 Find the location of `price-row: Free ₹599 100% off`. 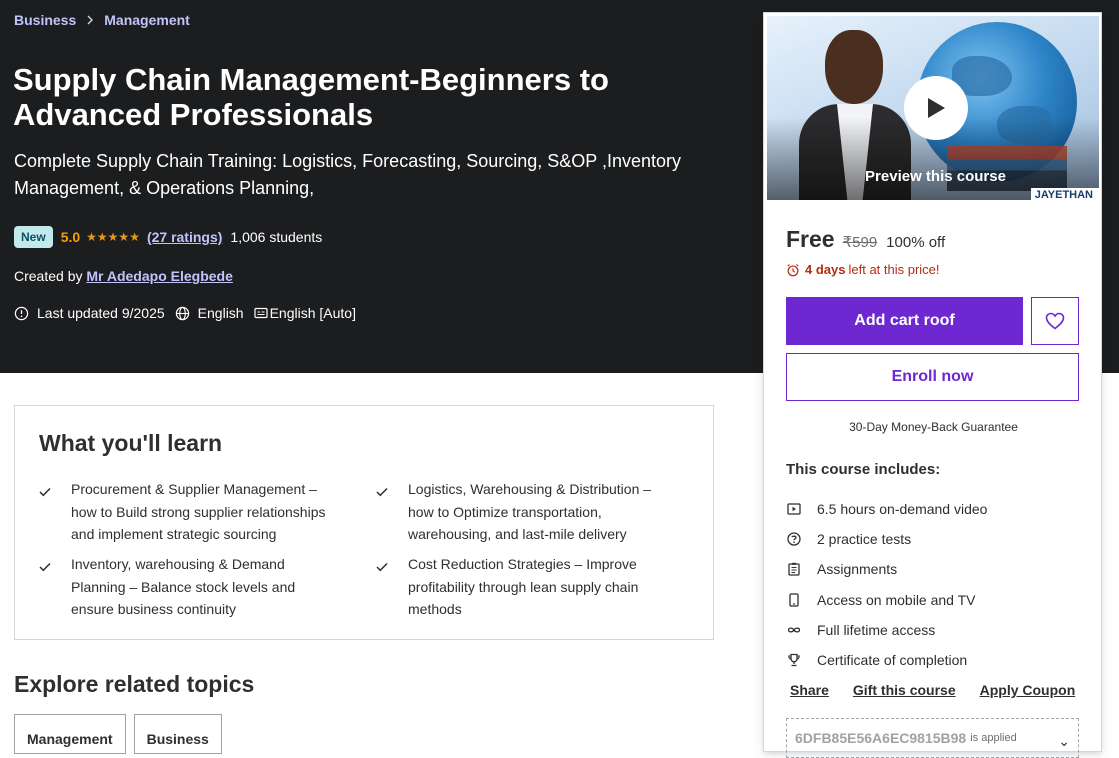

price-row: Free ₹599 100% off is located at coordinates (865, 239).